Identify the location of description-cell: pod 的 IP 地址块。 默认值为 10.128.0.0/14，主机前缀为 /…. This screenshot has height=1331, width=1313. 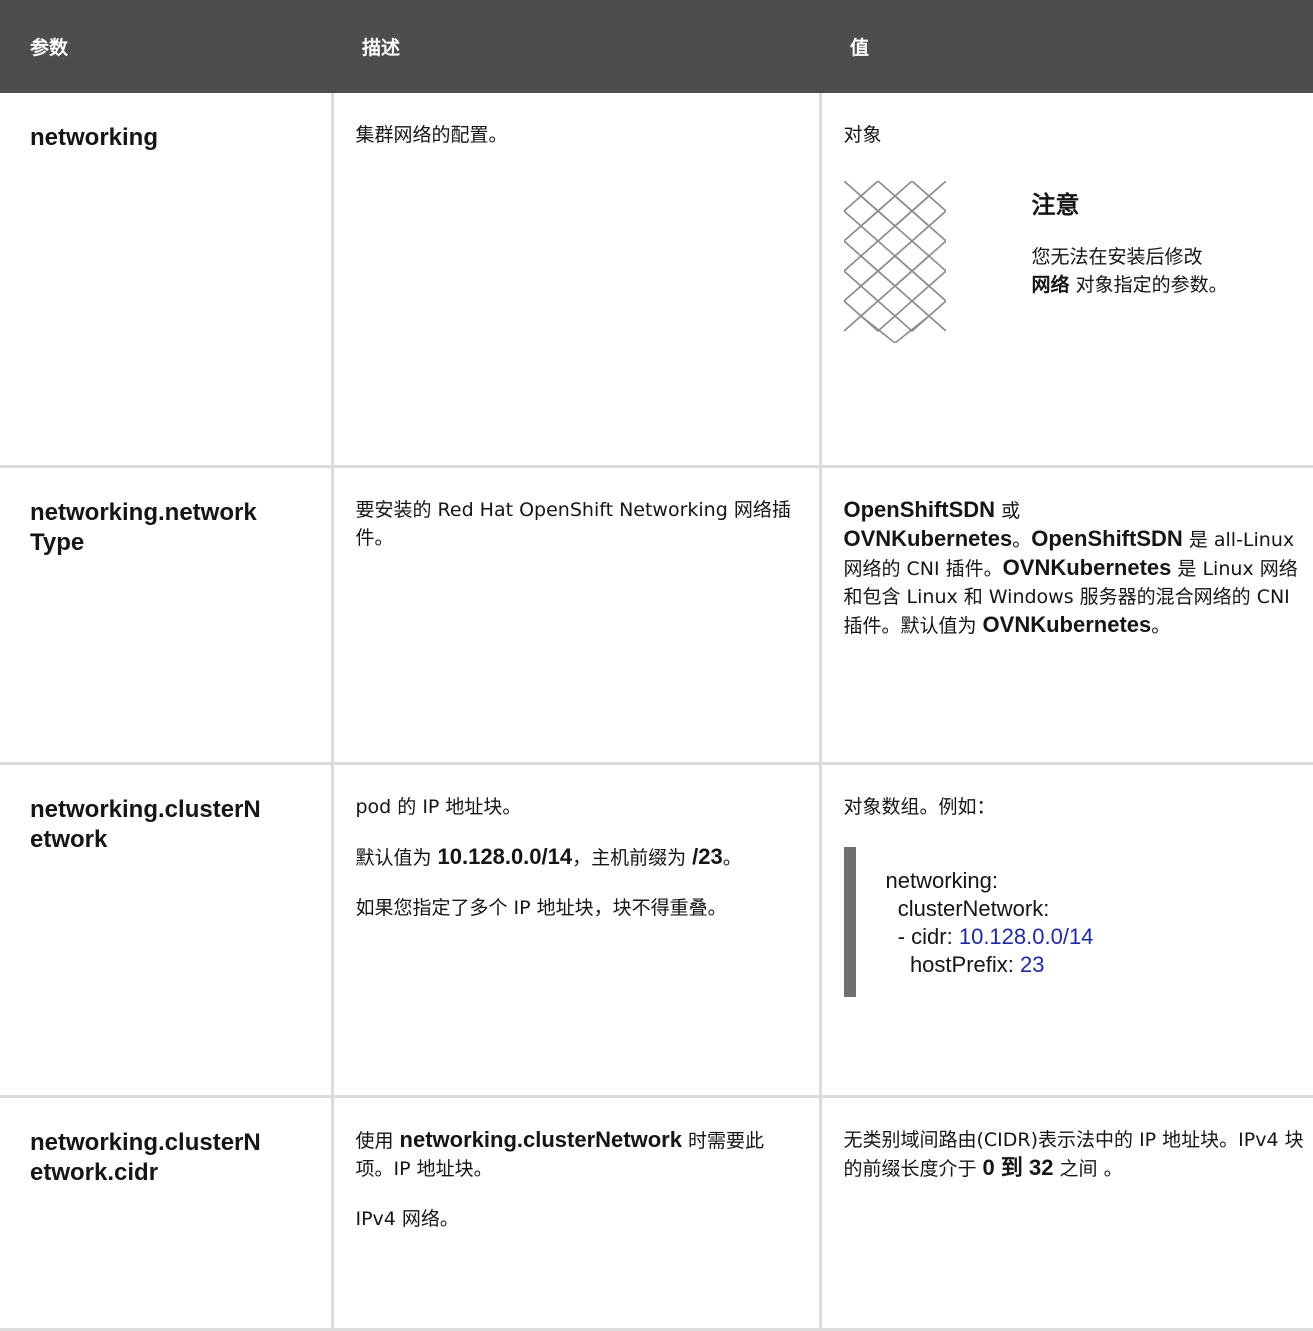
(577, 930).